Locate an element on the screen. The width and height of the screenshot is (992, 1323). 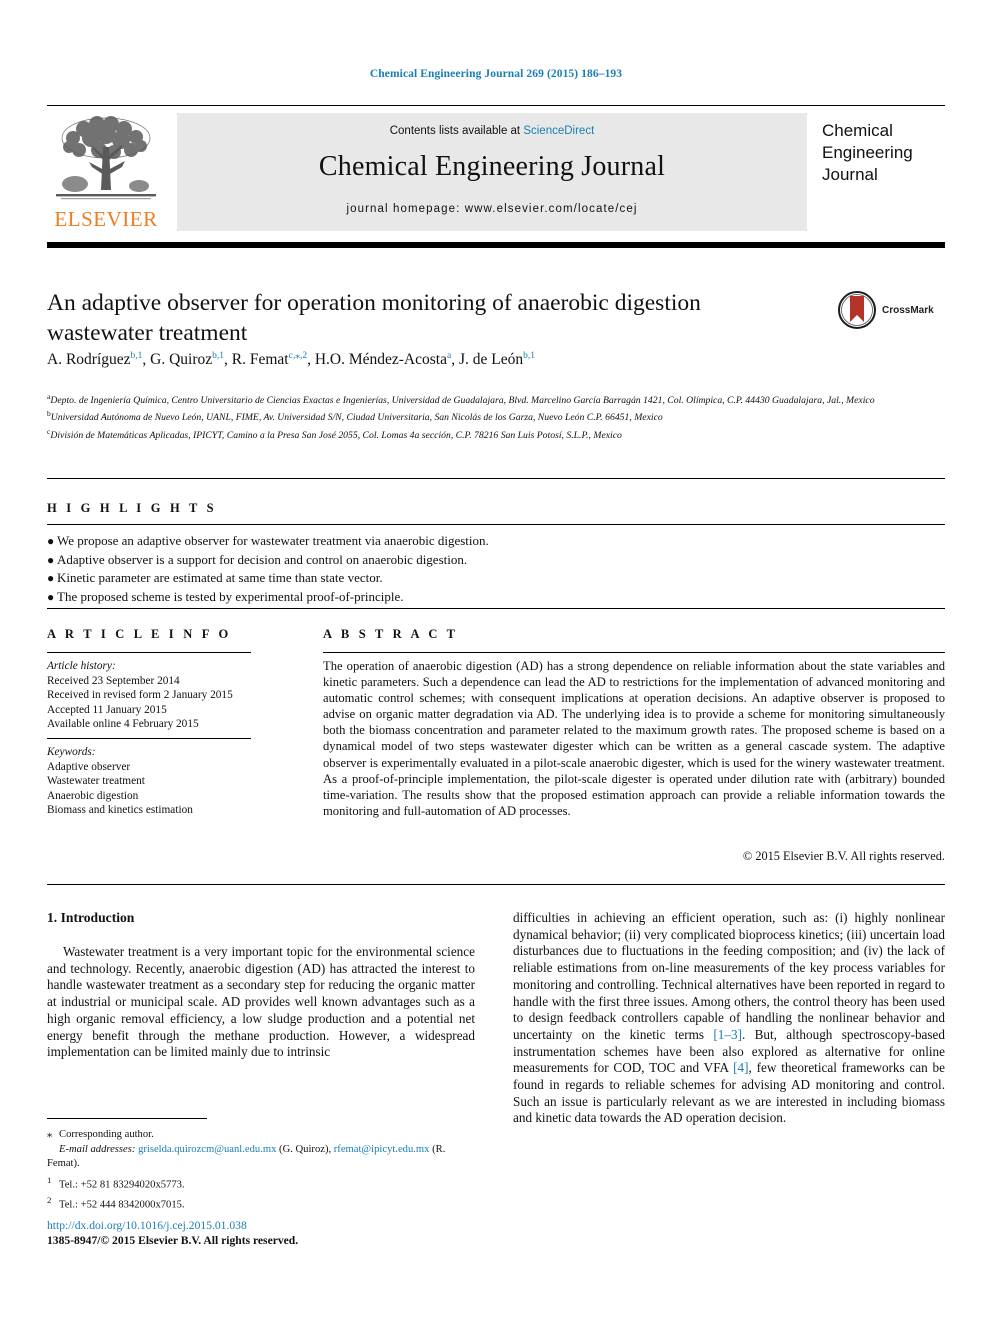
author-item: A. Rodríguezb,1, is located at coordinates (99, 360).